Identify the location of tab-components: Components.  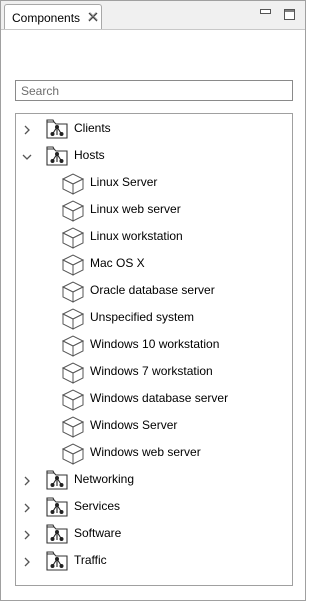
(53, 16).